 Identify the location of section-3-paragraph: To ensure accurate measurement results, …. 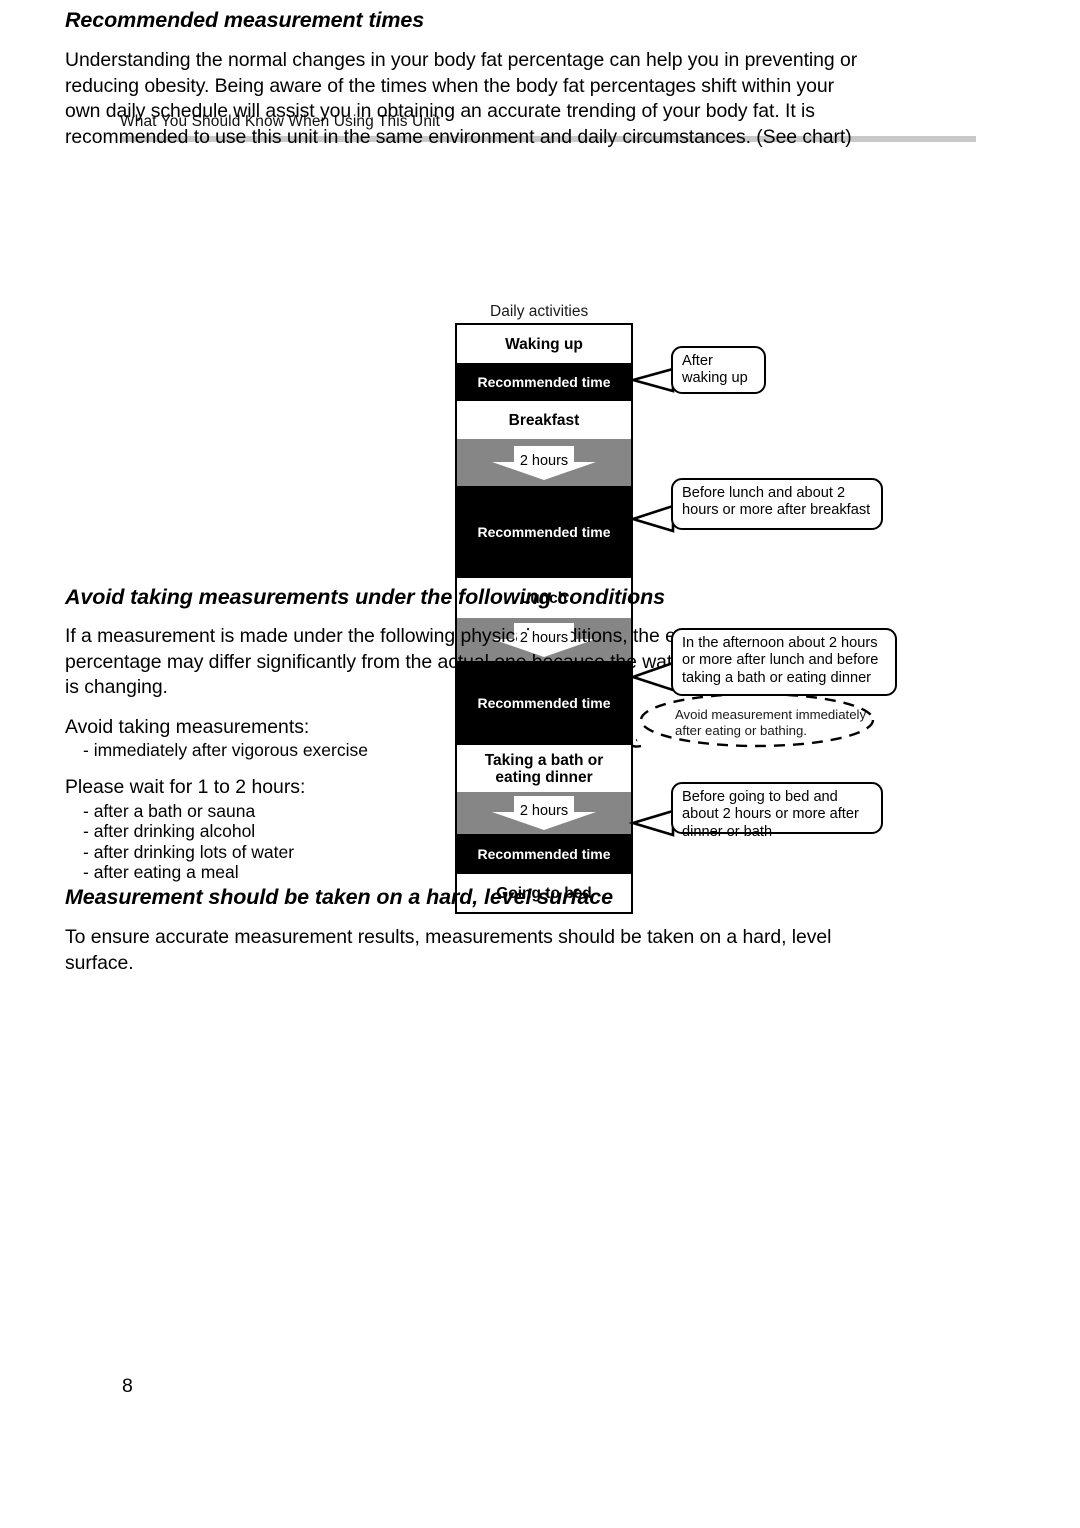
(448, 950).